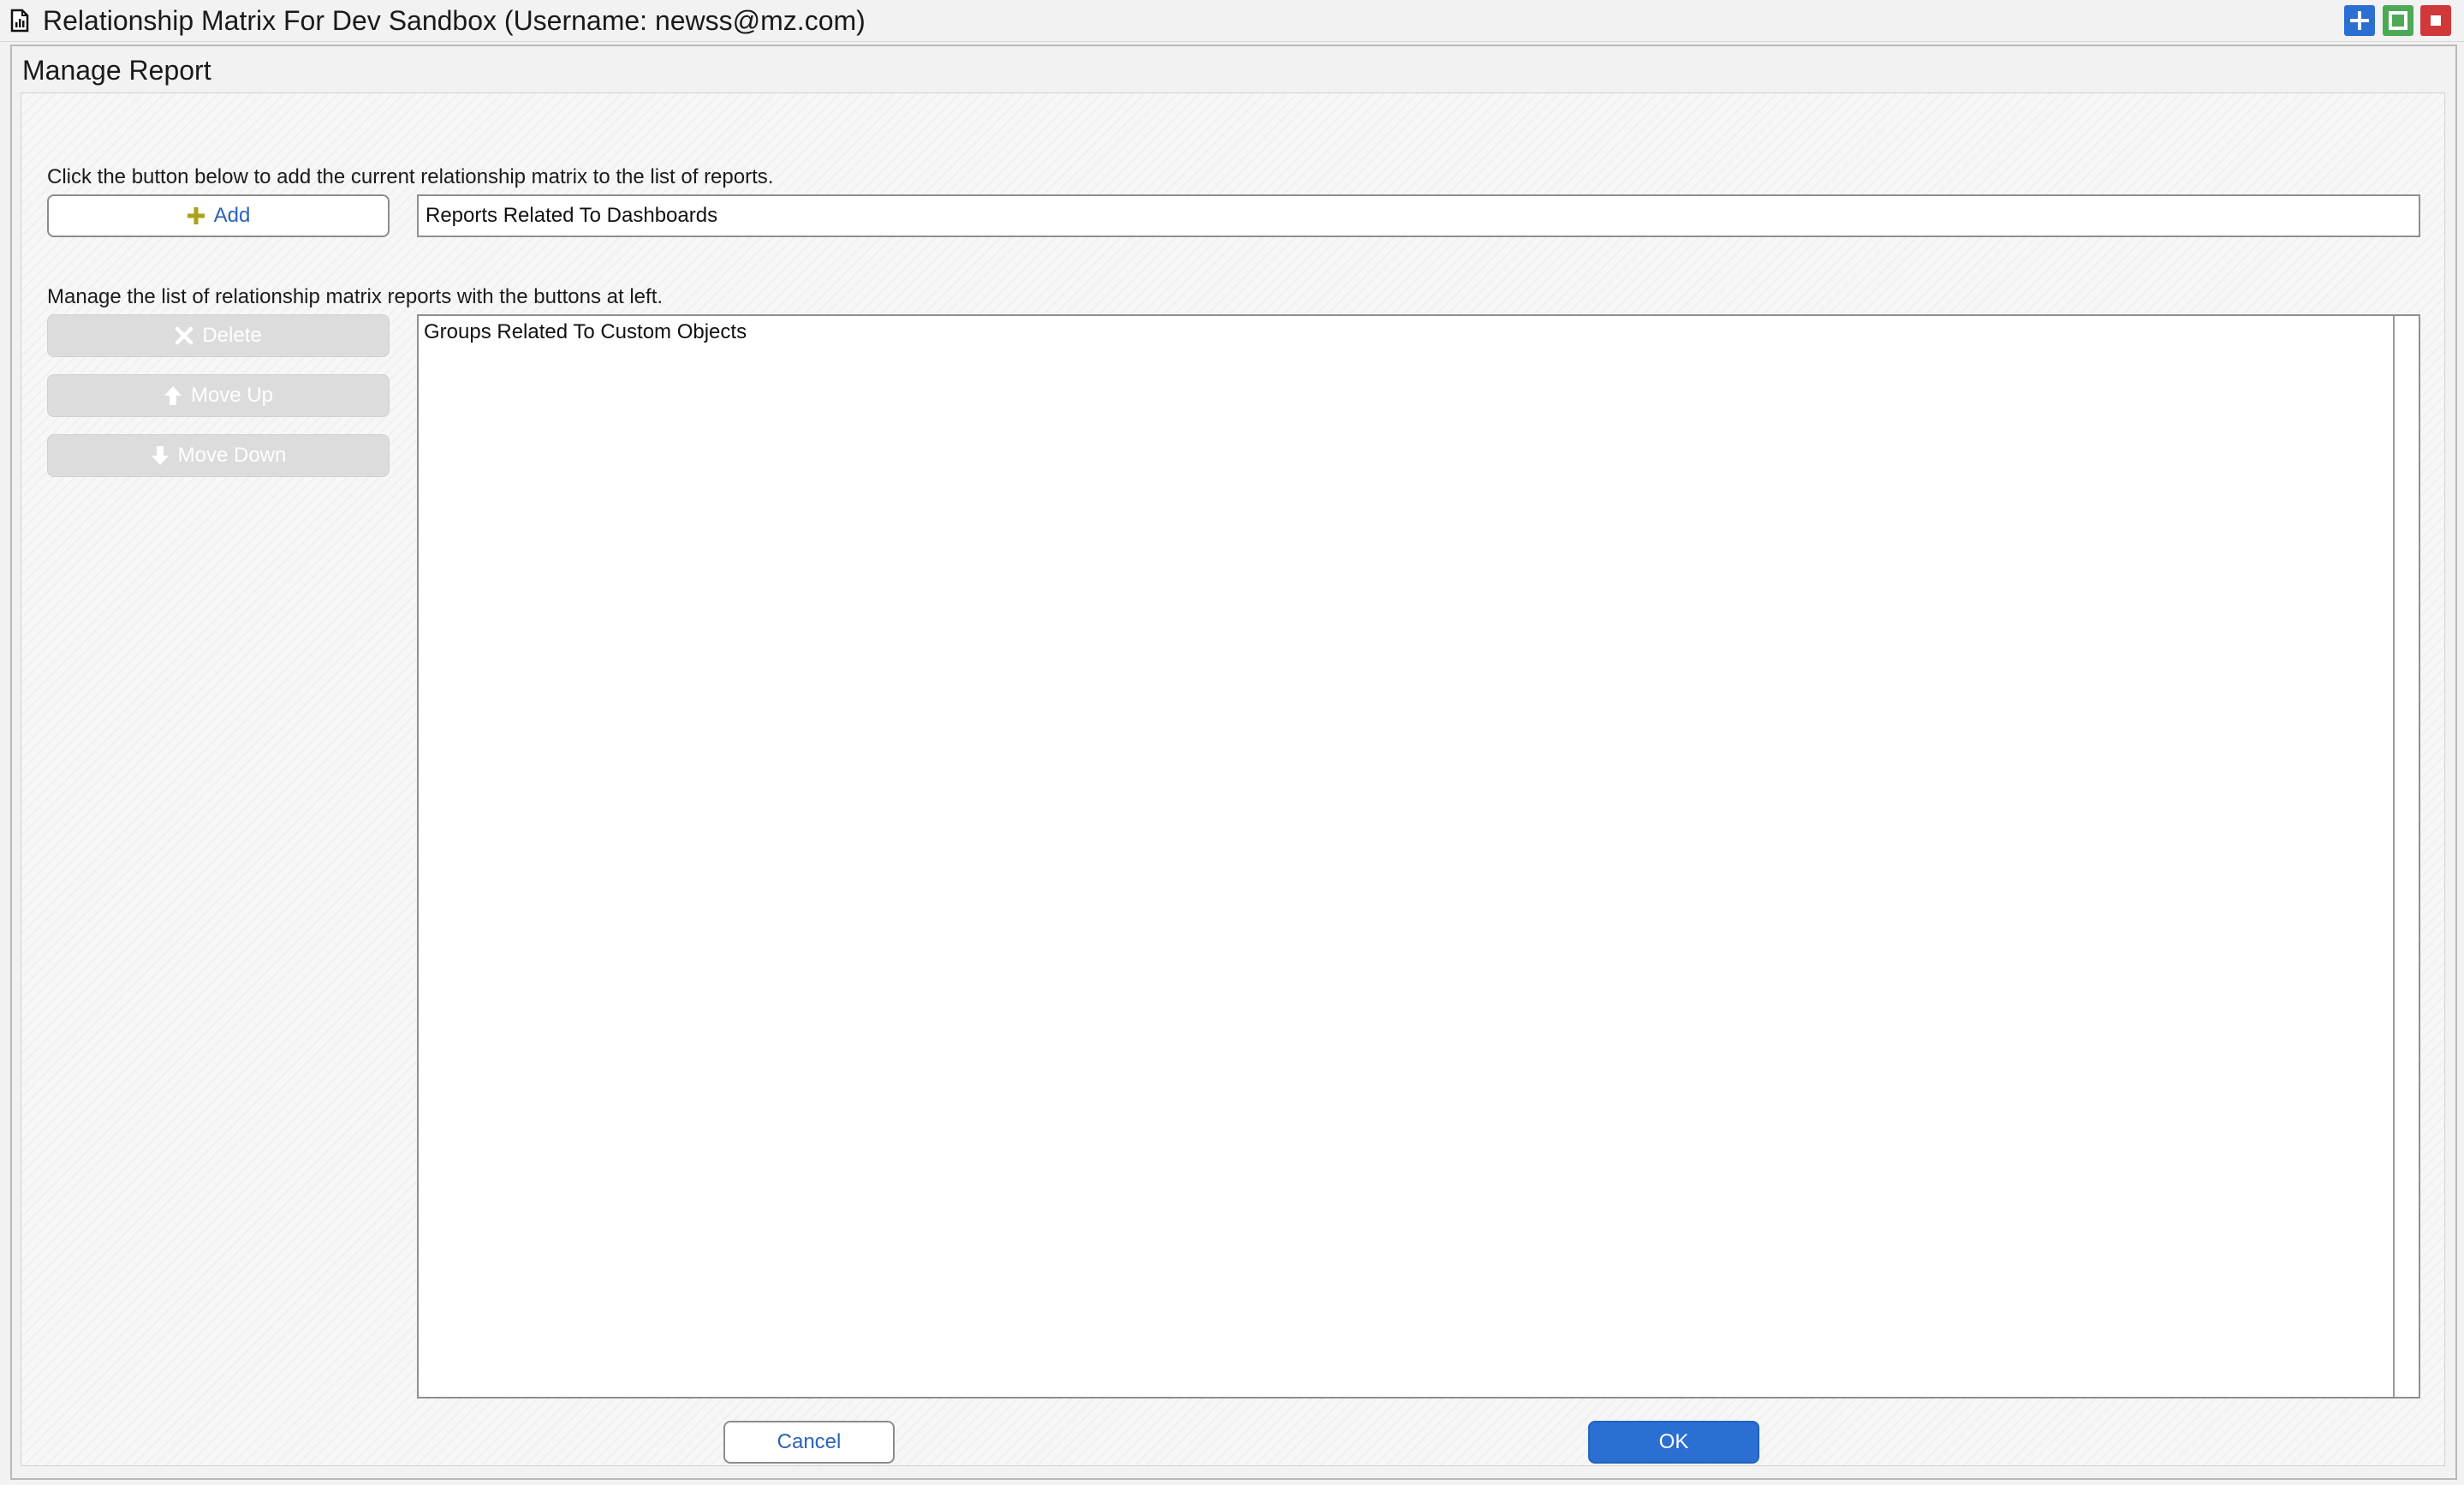 The image size is (2464, 1485). I want to click on add-button-label: Add, so click(232, 215).